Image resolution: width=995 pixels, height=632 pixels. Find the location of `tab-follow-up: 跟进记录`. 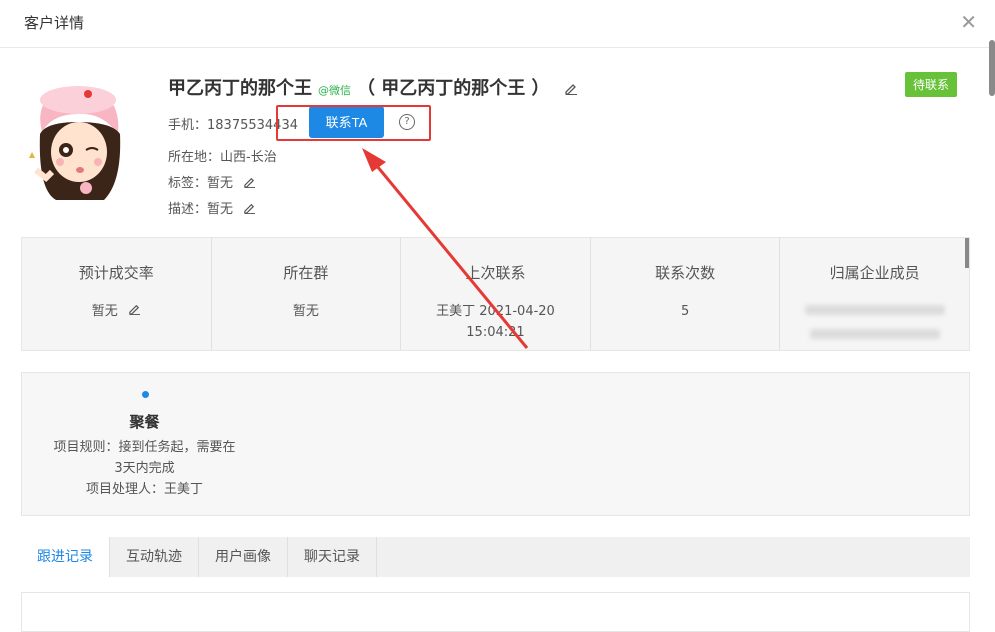

tab-follow-up: 跟进记录 is located at coordinates (65, 557).